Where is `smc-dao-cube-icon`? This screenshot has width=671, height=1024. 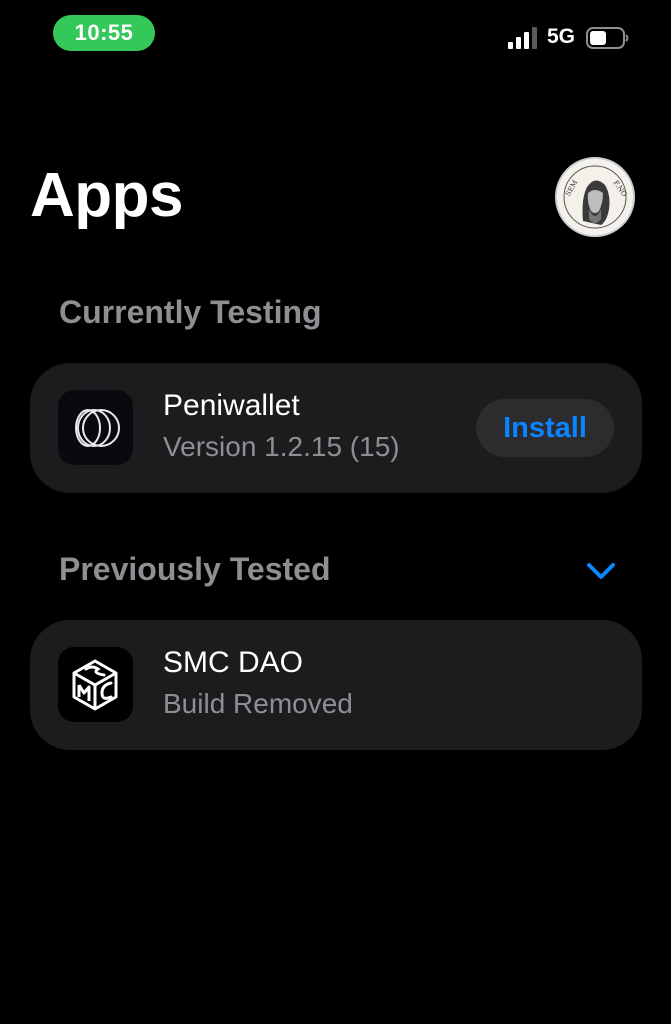
smc-dao-cube-icon is located at coordinates (95, 684).